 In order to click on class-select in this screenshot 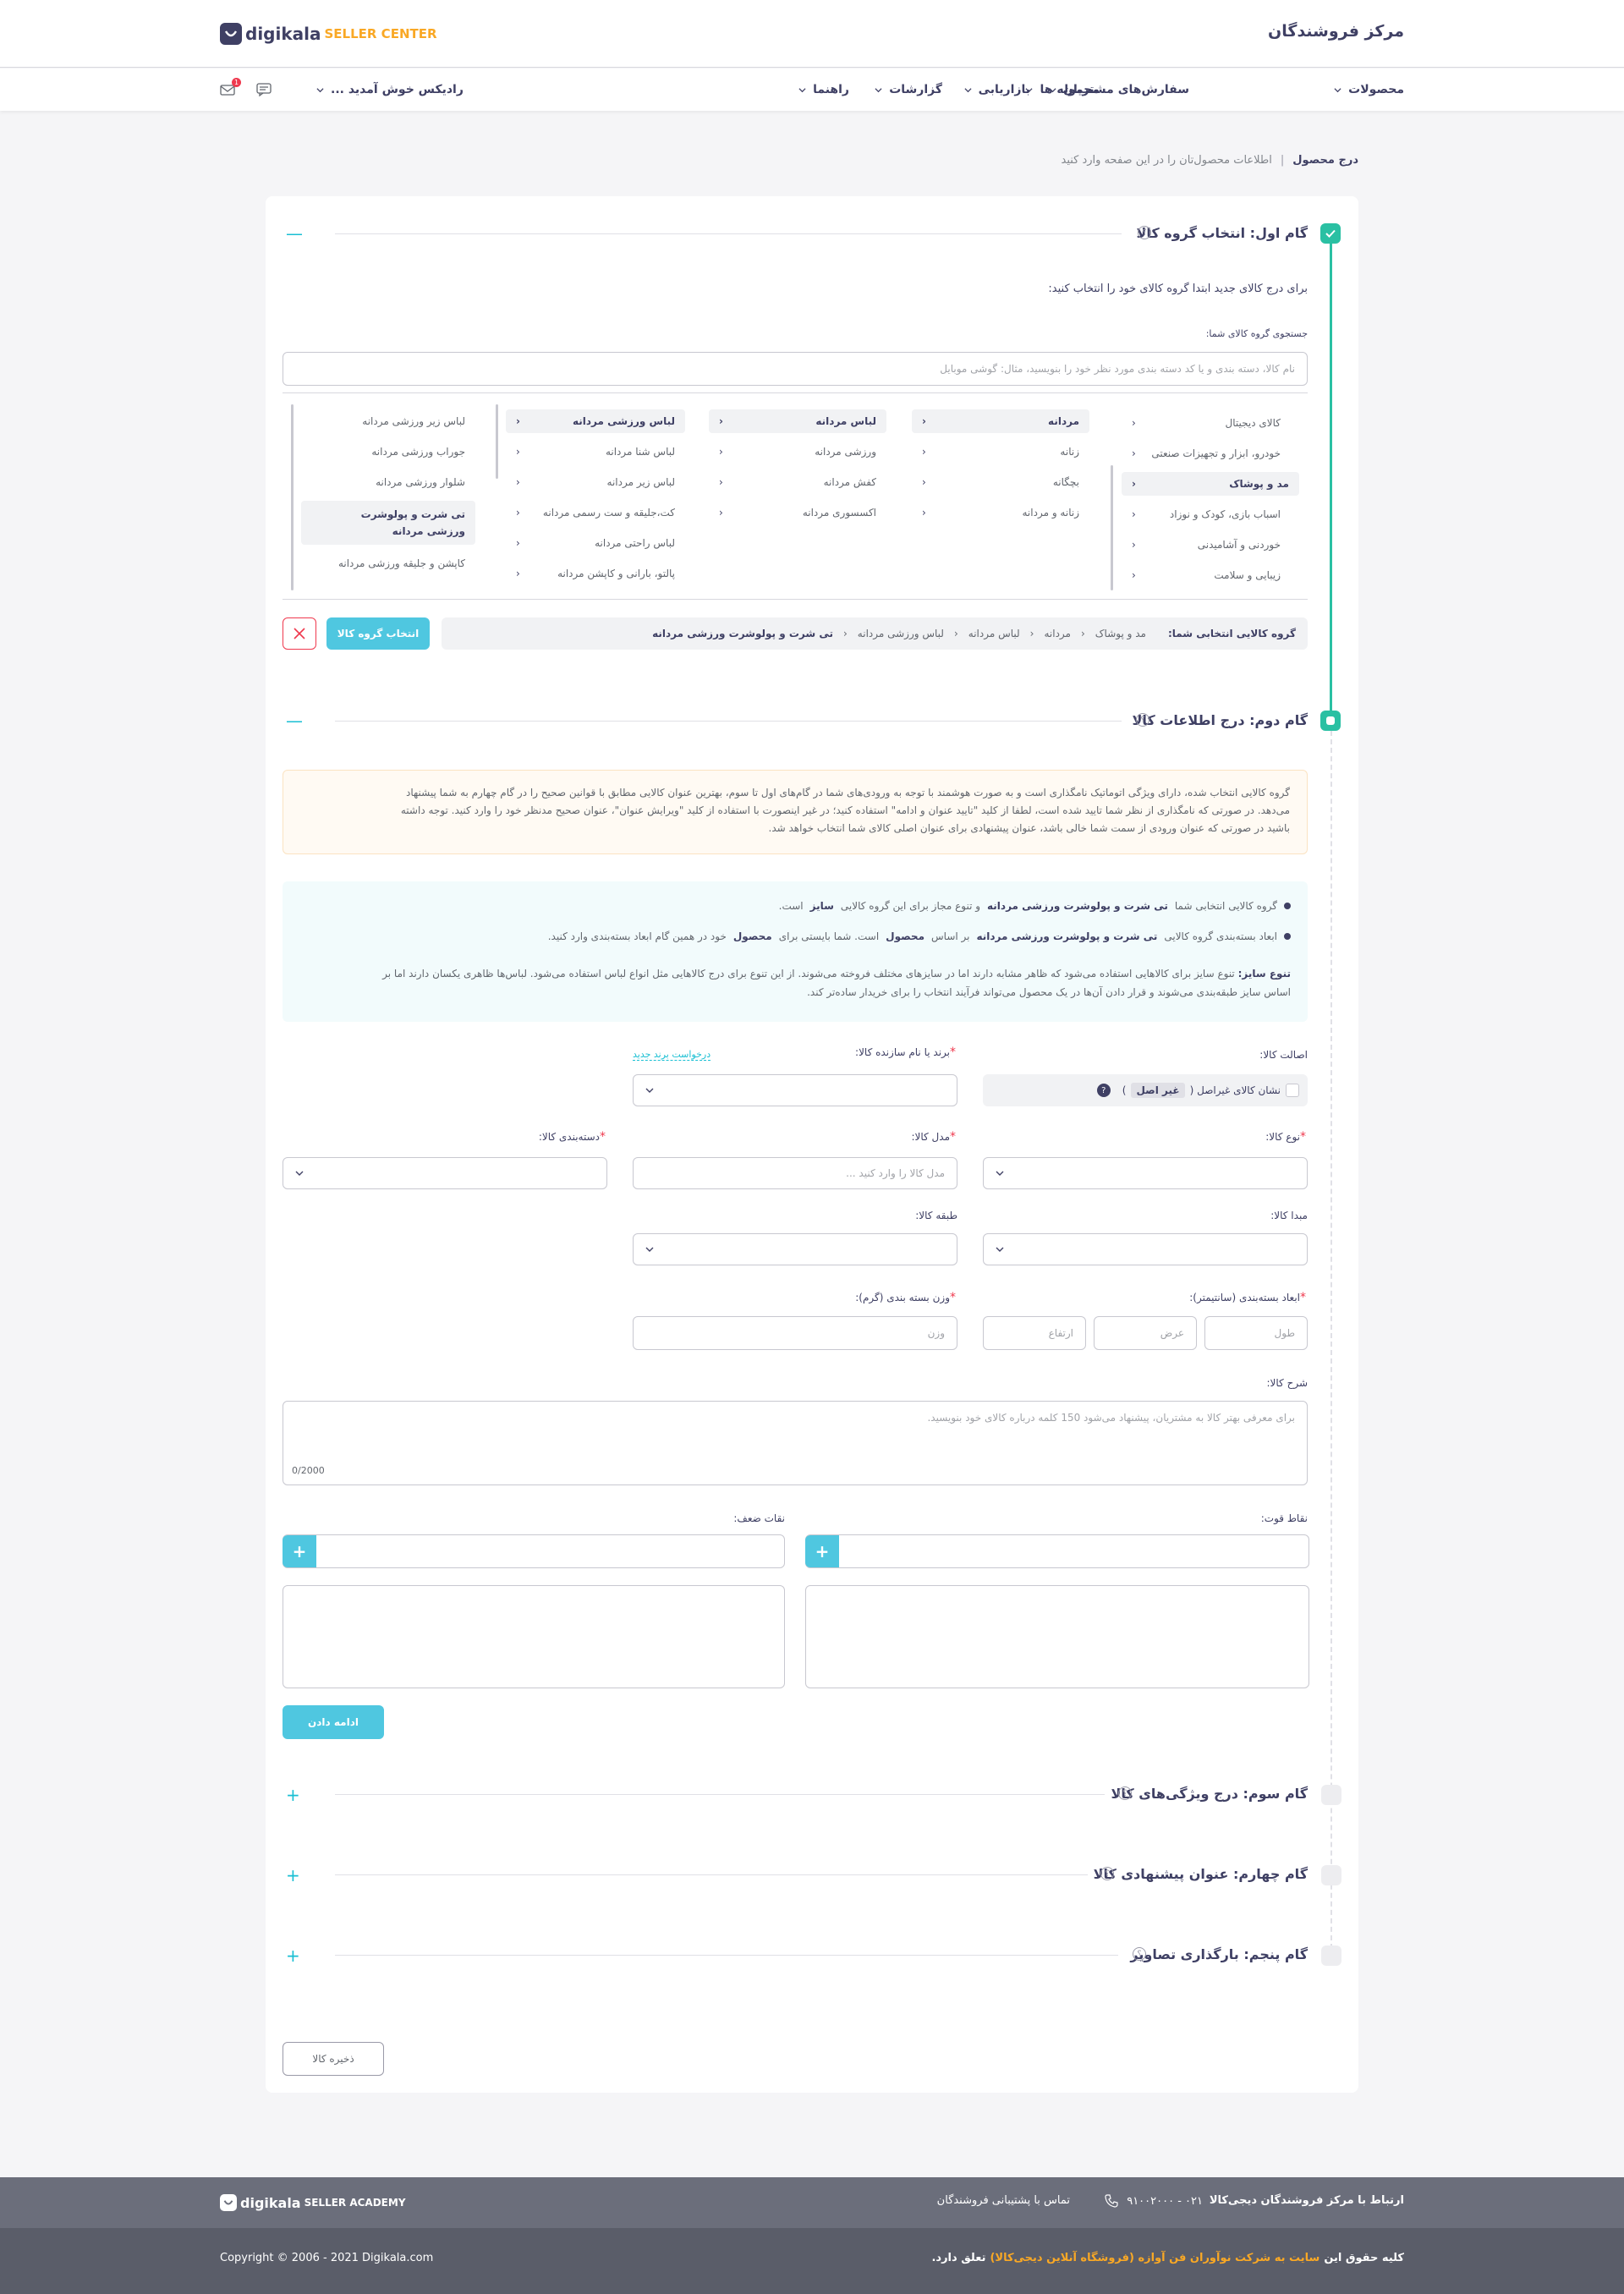, I will do `click(795, 1249)`.